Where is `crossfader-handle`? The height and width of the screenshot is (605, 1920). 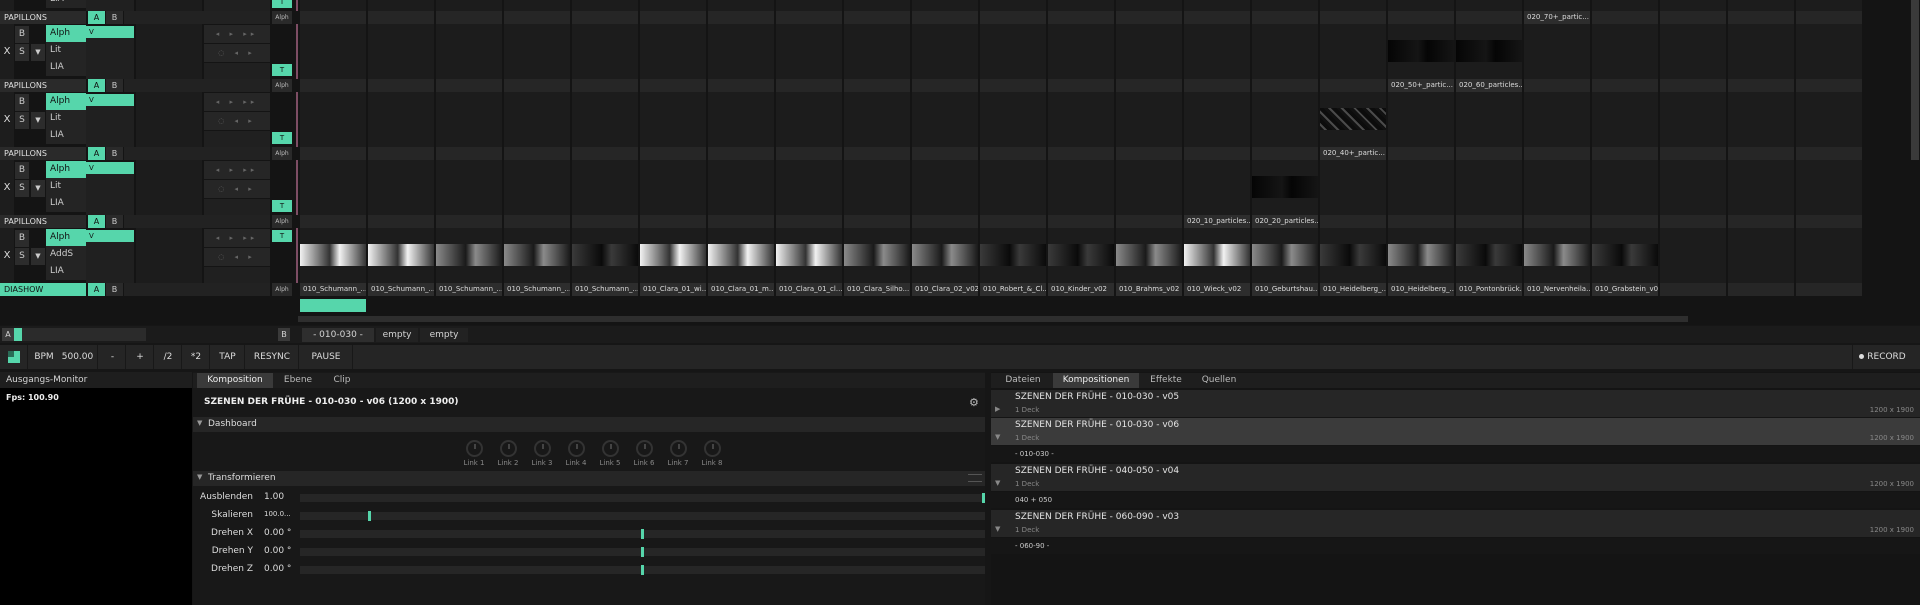 crossfader-handle is located at coordinates (18, 334).